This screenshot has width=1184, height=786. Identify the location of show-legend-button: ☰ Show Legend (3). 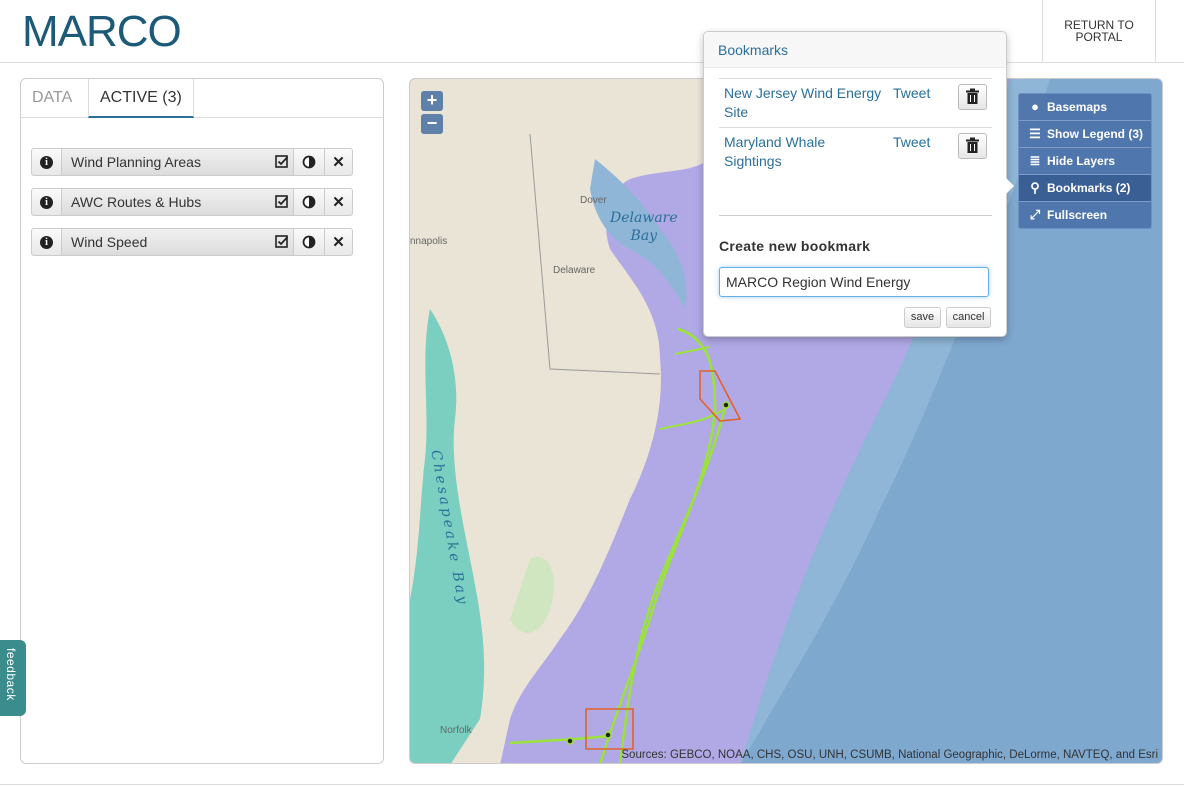
(1085, 134).